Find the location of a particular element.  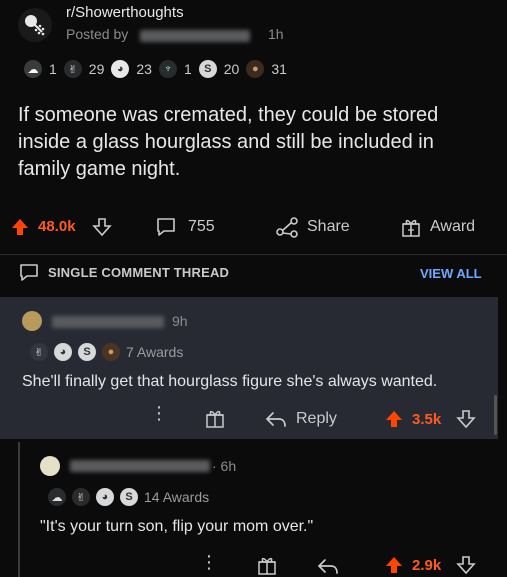

share-label: Share is located at coordinates (328, 226).